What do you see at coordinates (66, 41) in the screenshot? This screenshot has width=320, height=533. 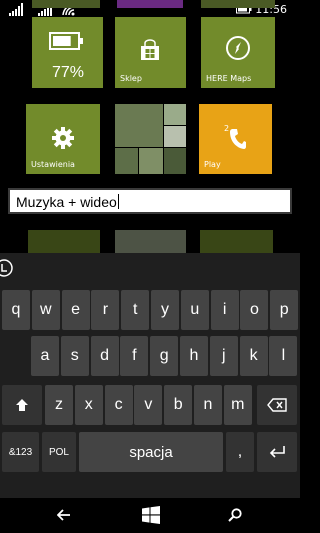 I see `battery-icon` at bounding box center [66, 41].